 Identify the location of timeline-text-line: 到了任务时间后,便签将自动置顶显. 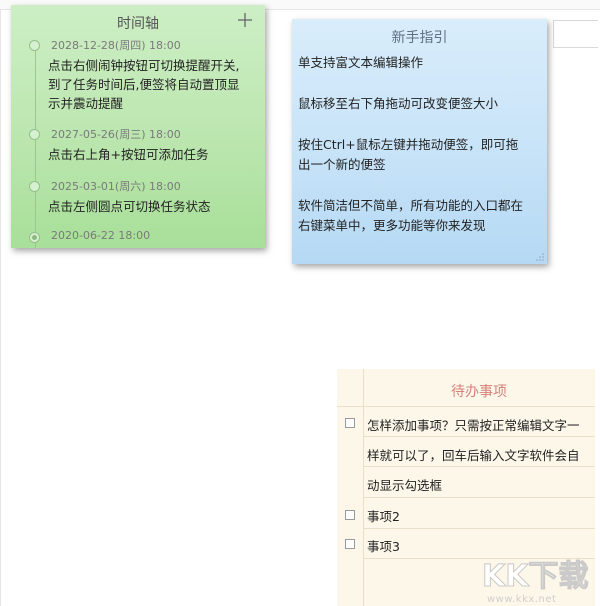
(144, 84).